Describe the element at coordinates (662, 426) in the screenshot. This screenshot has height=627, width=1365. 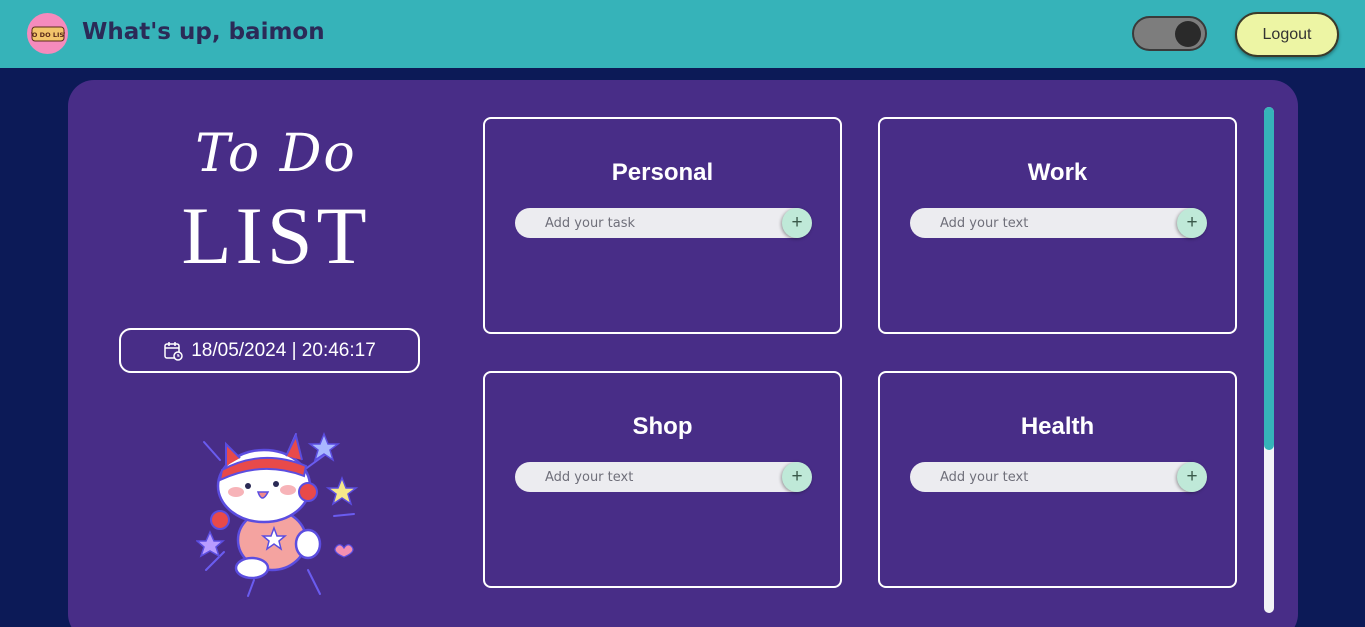
I see `card-title: Shop` at that location.